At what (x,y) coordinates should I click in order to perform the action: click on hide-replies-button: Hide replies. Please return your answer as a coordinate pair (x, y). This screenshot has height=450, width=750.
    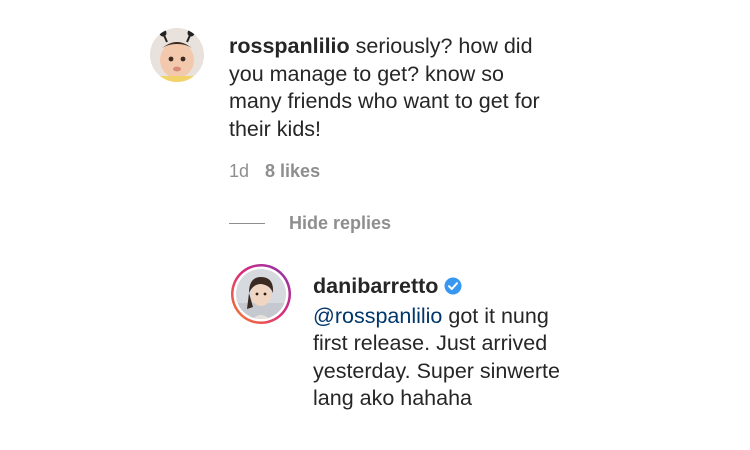
    Looking at the image, I should click on (310, 223).